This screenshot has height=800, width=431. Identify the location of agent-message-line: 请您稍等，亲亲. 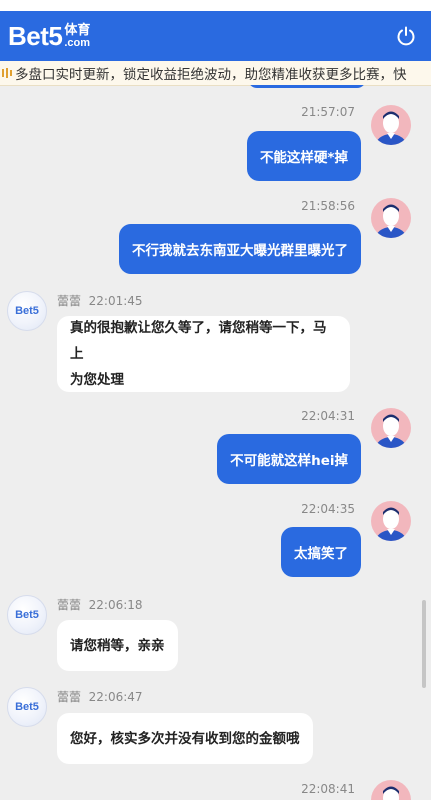
(117, 645).